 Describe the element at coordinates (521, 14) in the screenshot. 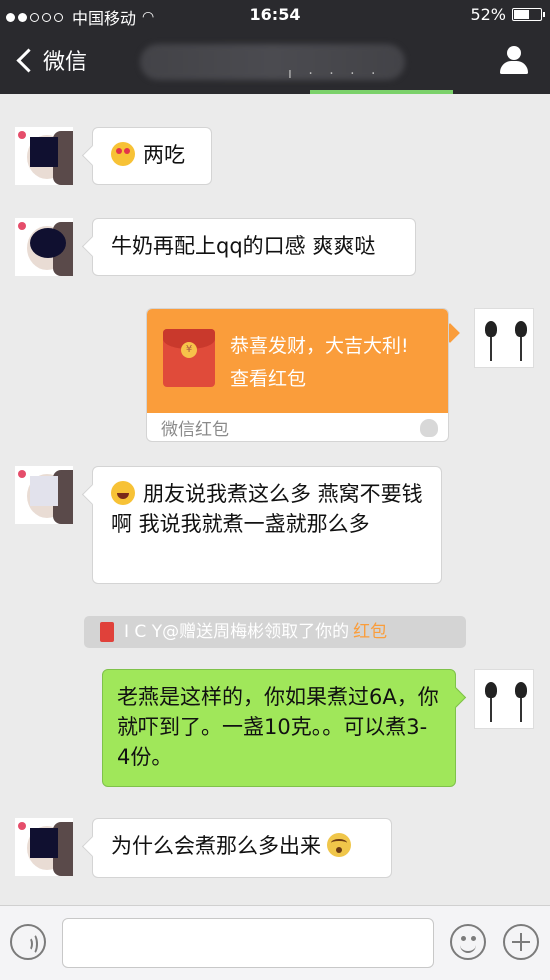

I see `battery-fill` at that location.